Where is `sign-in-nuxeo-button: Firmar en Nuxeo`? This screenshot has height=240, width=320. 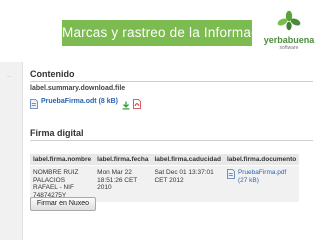
sign-in-nuxeo-button: Firmar en Nuxeo is located at coordinates (63, 204).